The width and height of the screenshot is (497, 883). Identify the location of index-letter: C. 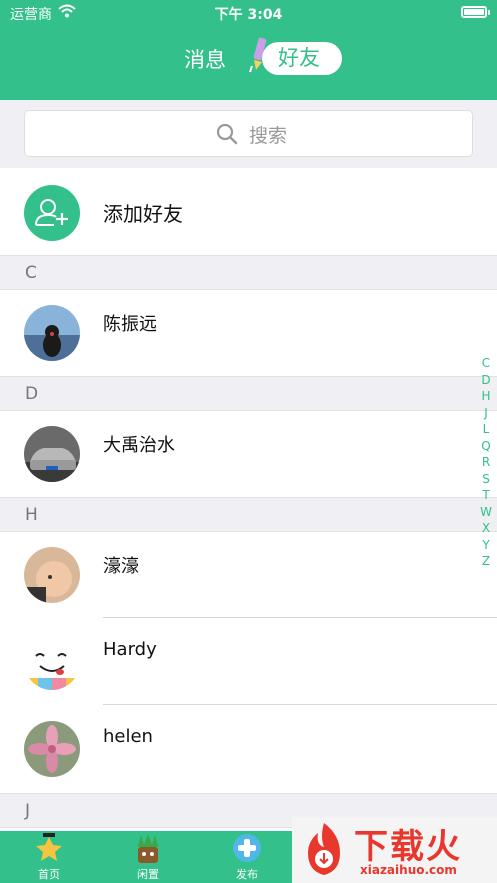
(486, 363).